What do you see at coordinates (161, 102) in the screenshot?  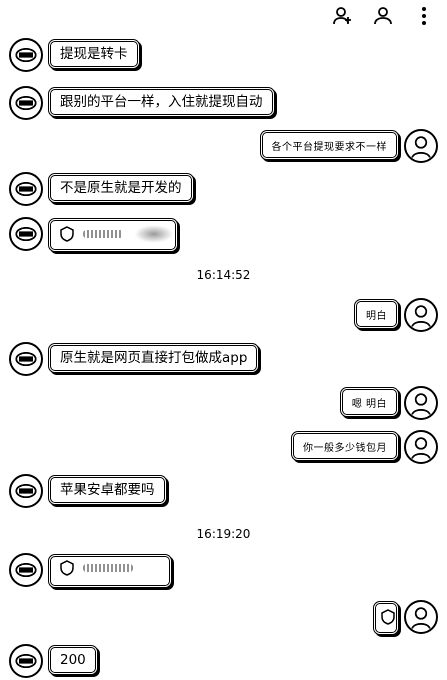 I see `message-bubble: 跟别的平台一样，入住就提现自动` at bounding box center [161, 102].